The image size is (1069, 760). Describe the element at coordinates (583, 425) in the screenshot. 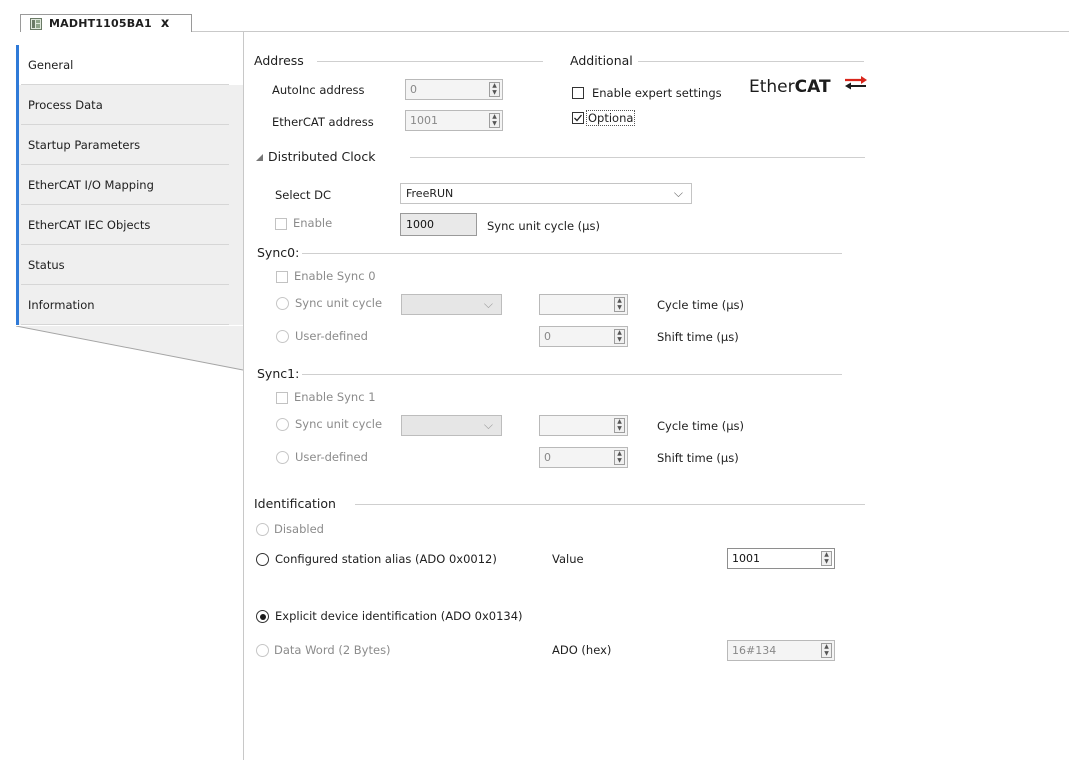

I see `sync1-cycle-time-field: ▲ ▼` at that location.